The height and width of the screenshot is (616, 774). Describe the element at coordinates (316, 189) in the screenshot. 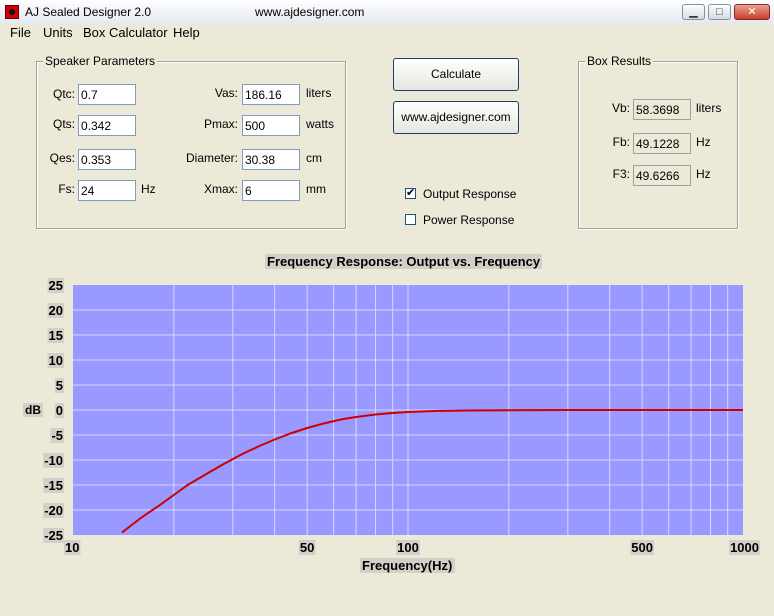

I see `xmax-unit: mm` at that location.